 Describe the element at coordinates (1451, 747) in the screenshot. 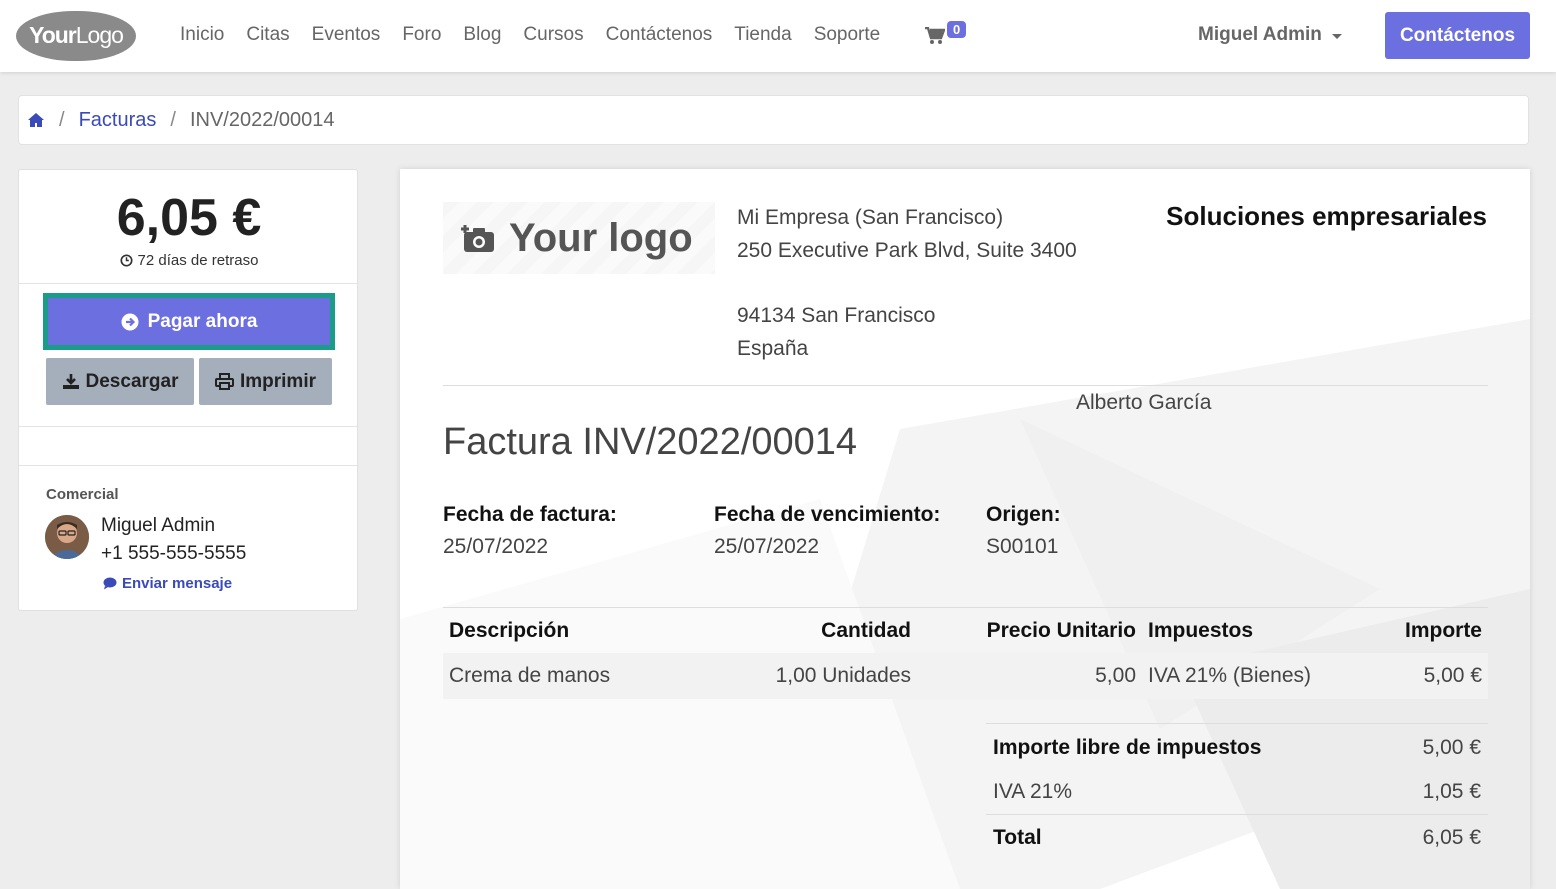

I see `subtotal-value: 5,00 €` at that location.